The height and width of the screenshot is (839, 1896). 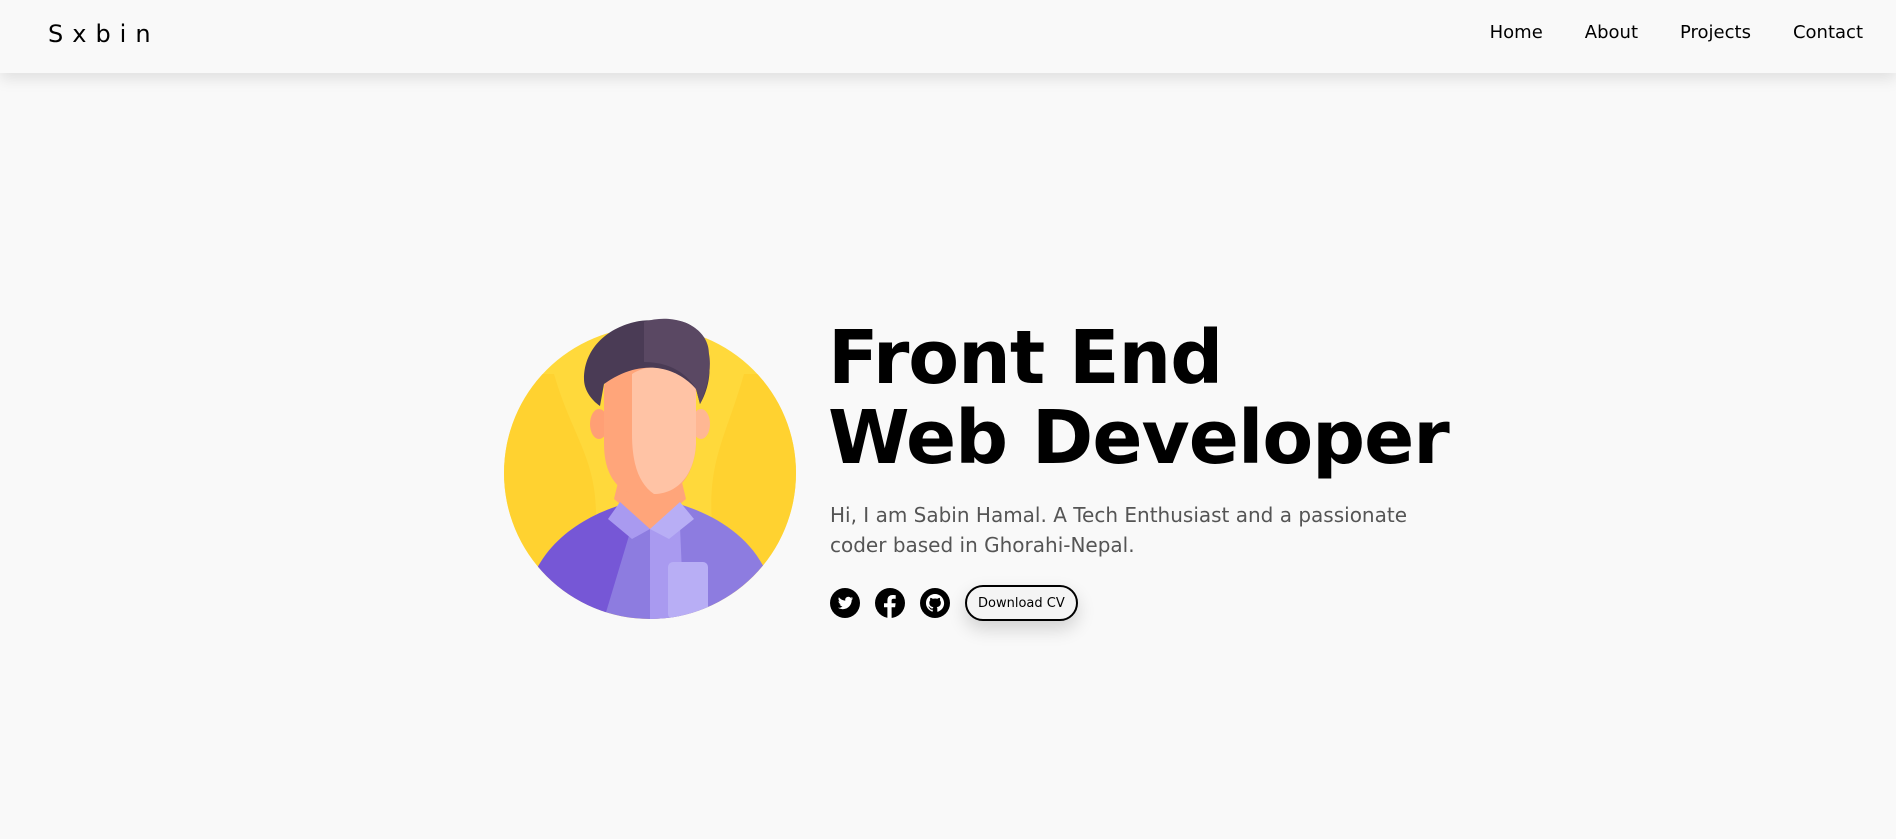 What do you see at coordinates (1025, 358) in the screenshot?
I see `hero-title-line1: Front End` at bounding box center [1025, 358].